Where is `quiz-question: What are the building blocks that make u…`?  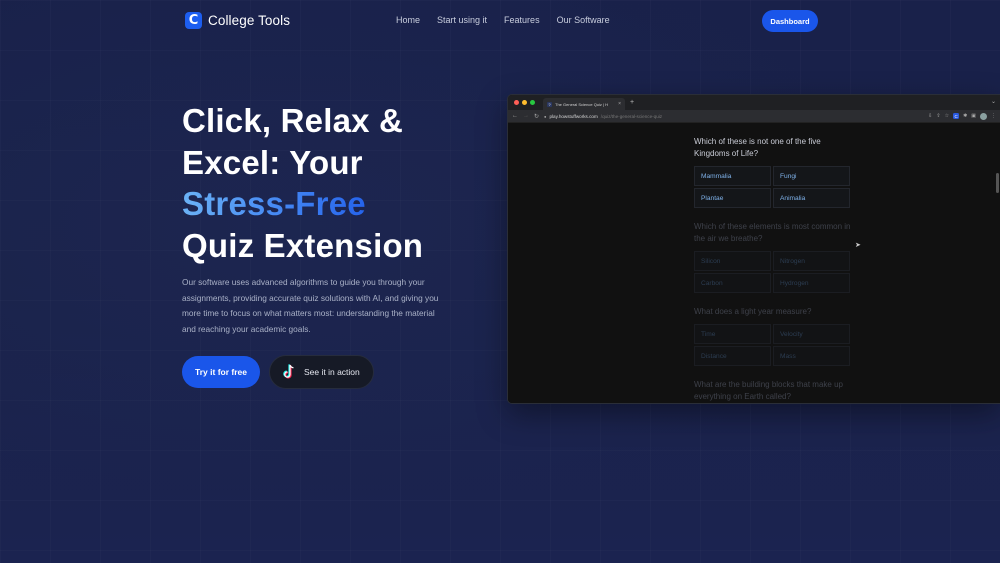 quiz-question: What are the building blocks that make u… is located at coordinates (773, 384).